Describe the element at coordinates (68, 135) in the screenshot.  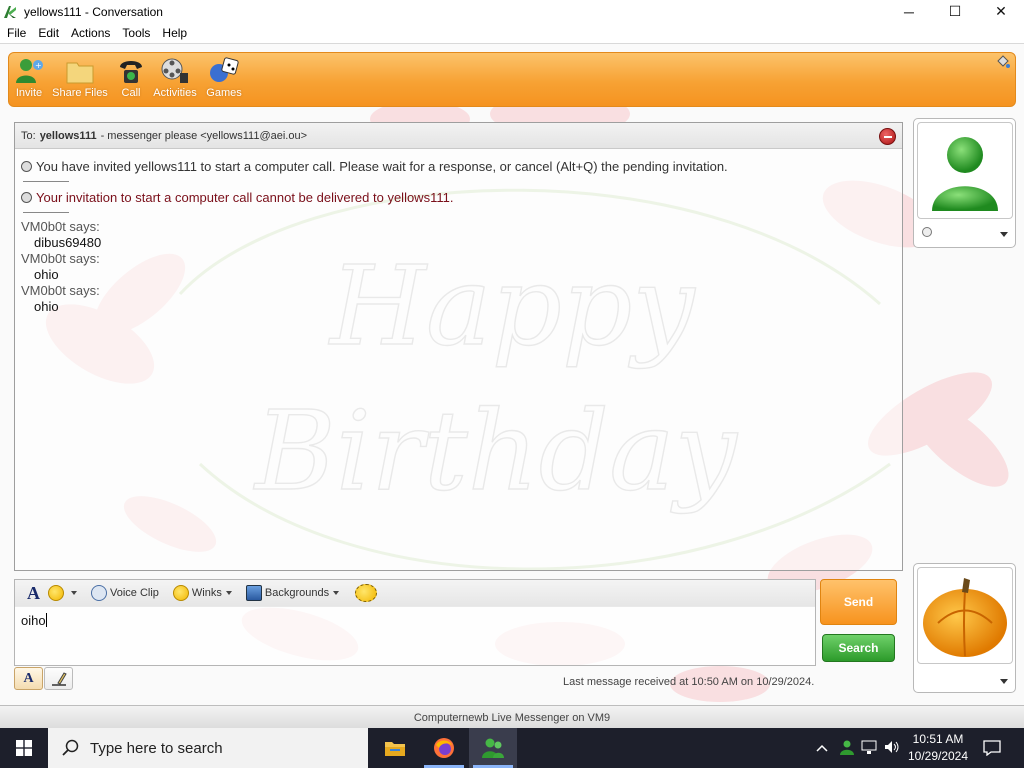
I see `contact-name: yellows111` at that location.